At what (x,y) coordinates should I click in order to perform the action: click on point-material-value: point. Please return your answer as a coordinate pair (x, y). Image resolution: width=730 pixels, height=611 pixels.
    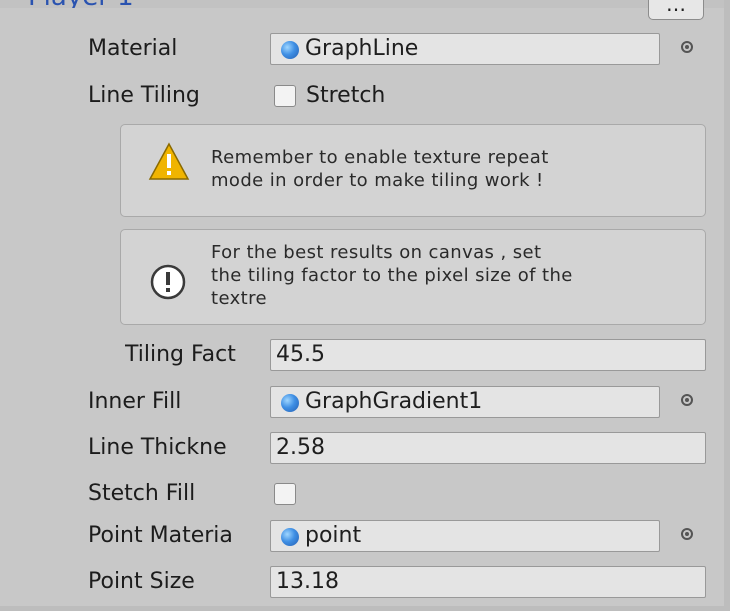
    Looking at the image, I should click on (333, 535).